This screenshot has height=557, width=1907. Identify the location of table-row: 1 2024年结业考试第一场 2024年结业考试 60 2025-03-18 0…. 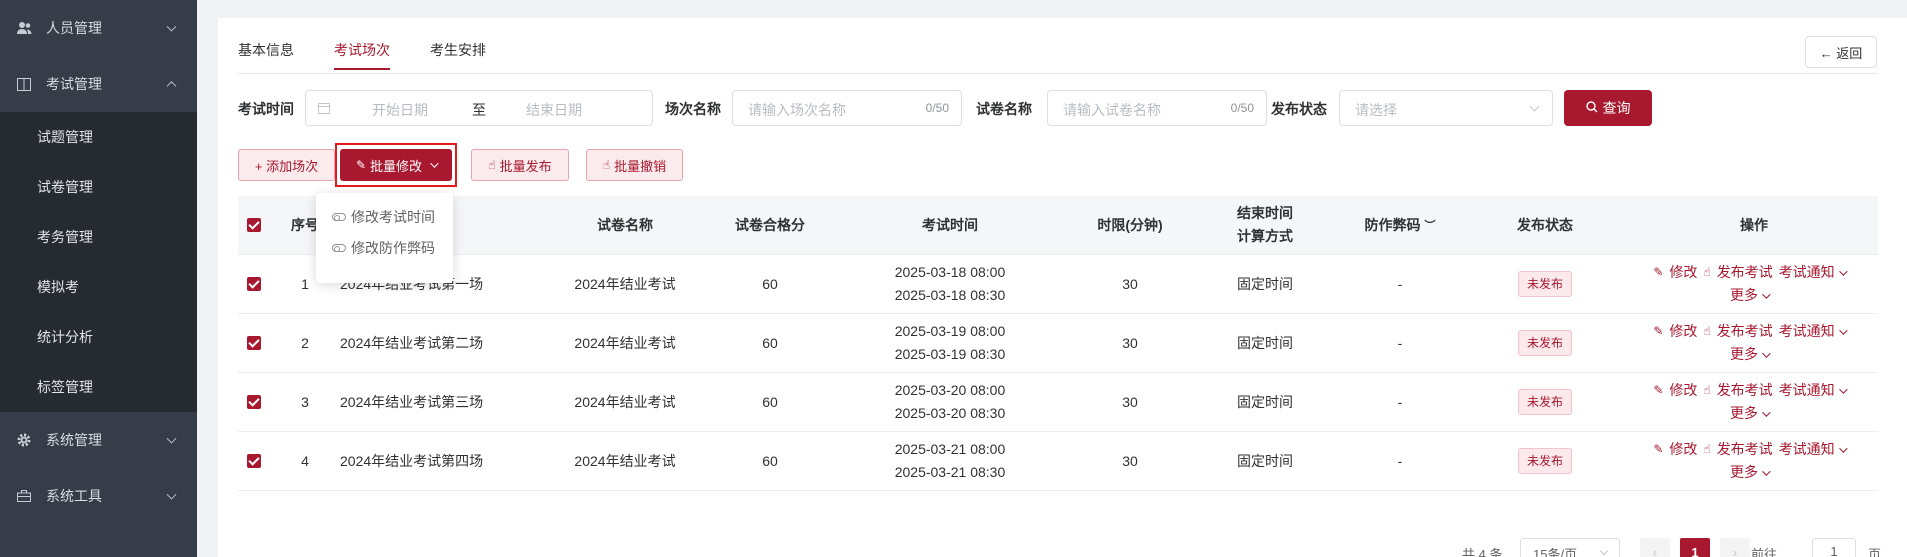
(1058, 284).